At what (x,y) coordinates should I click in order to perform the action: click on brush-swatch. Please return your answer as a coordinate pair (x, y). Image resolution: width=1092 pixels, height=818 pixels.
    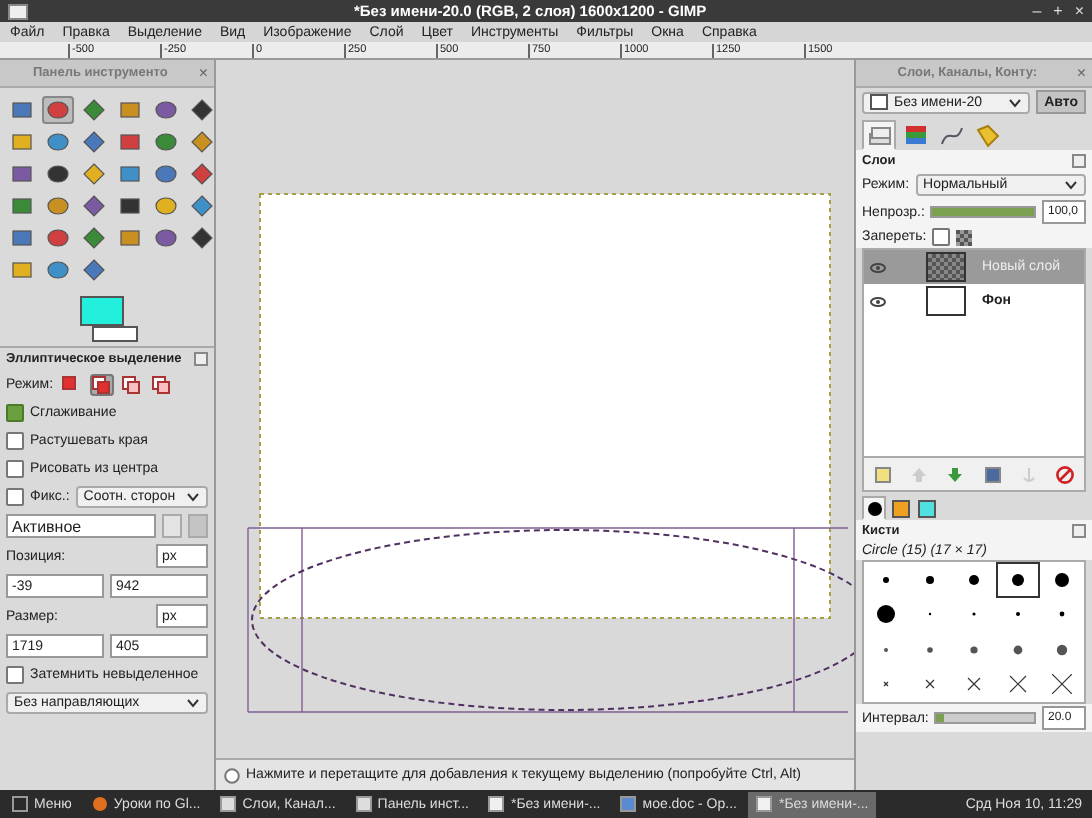
    Looking at the image, I should click on (1018, 579).